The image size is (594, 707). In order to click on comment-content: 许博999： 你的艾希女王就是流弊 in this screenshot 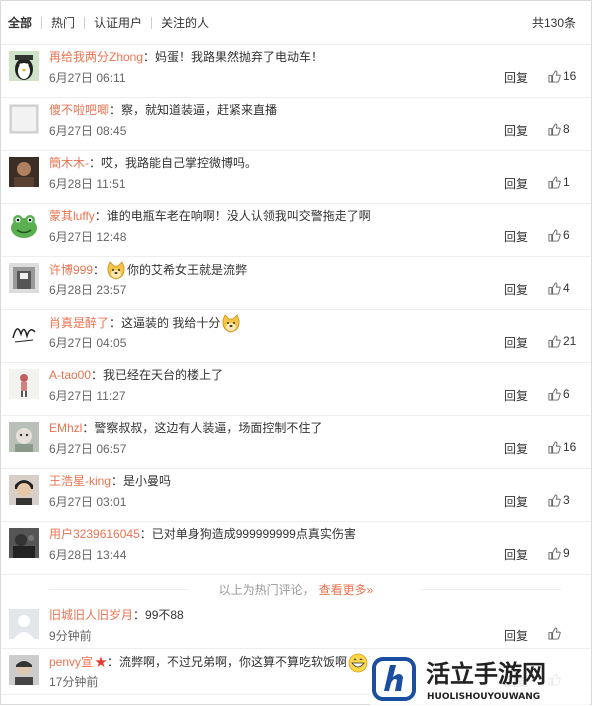, I will do `click(315, 271)`.